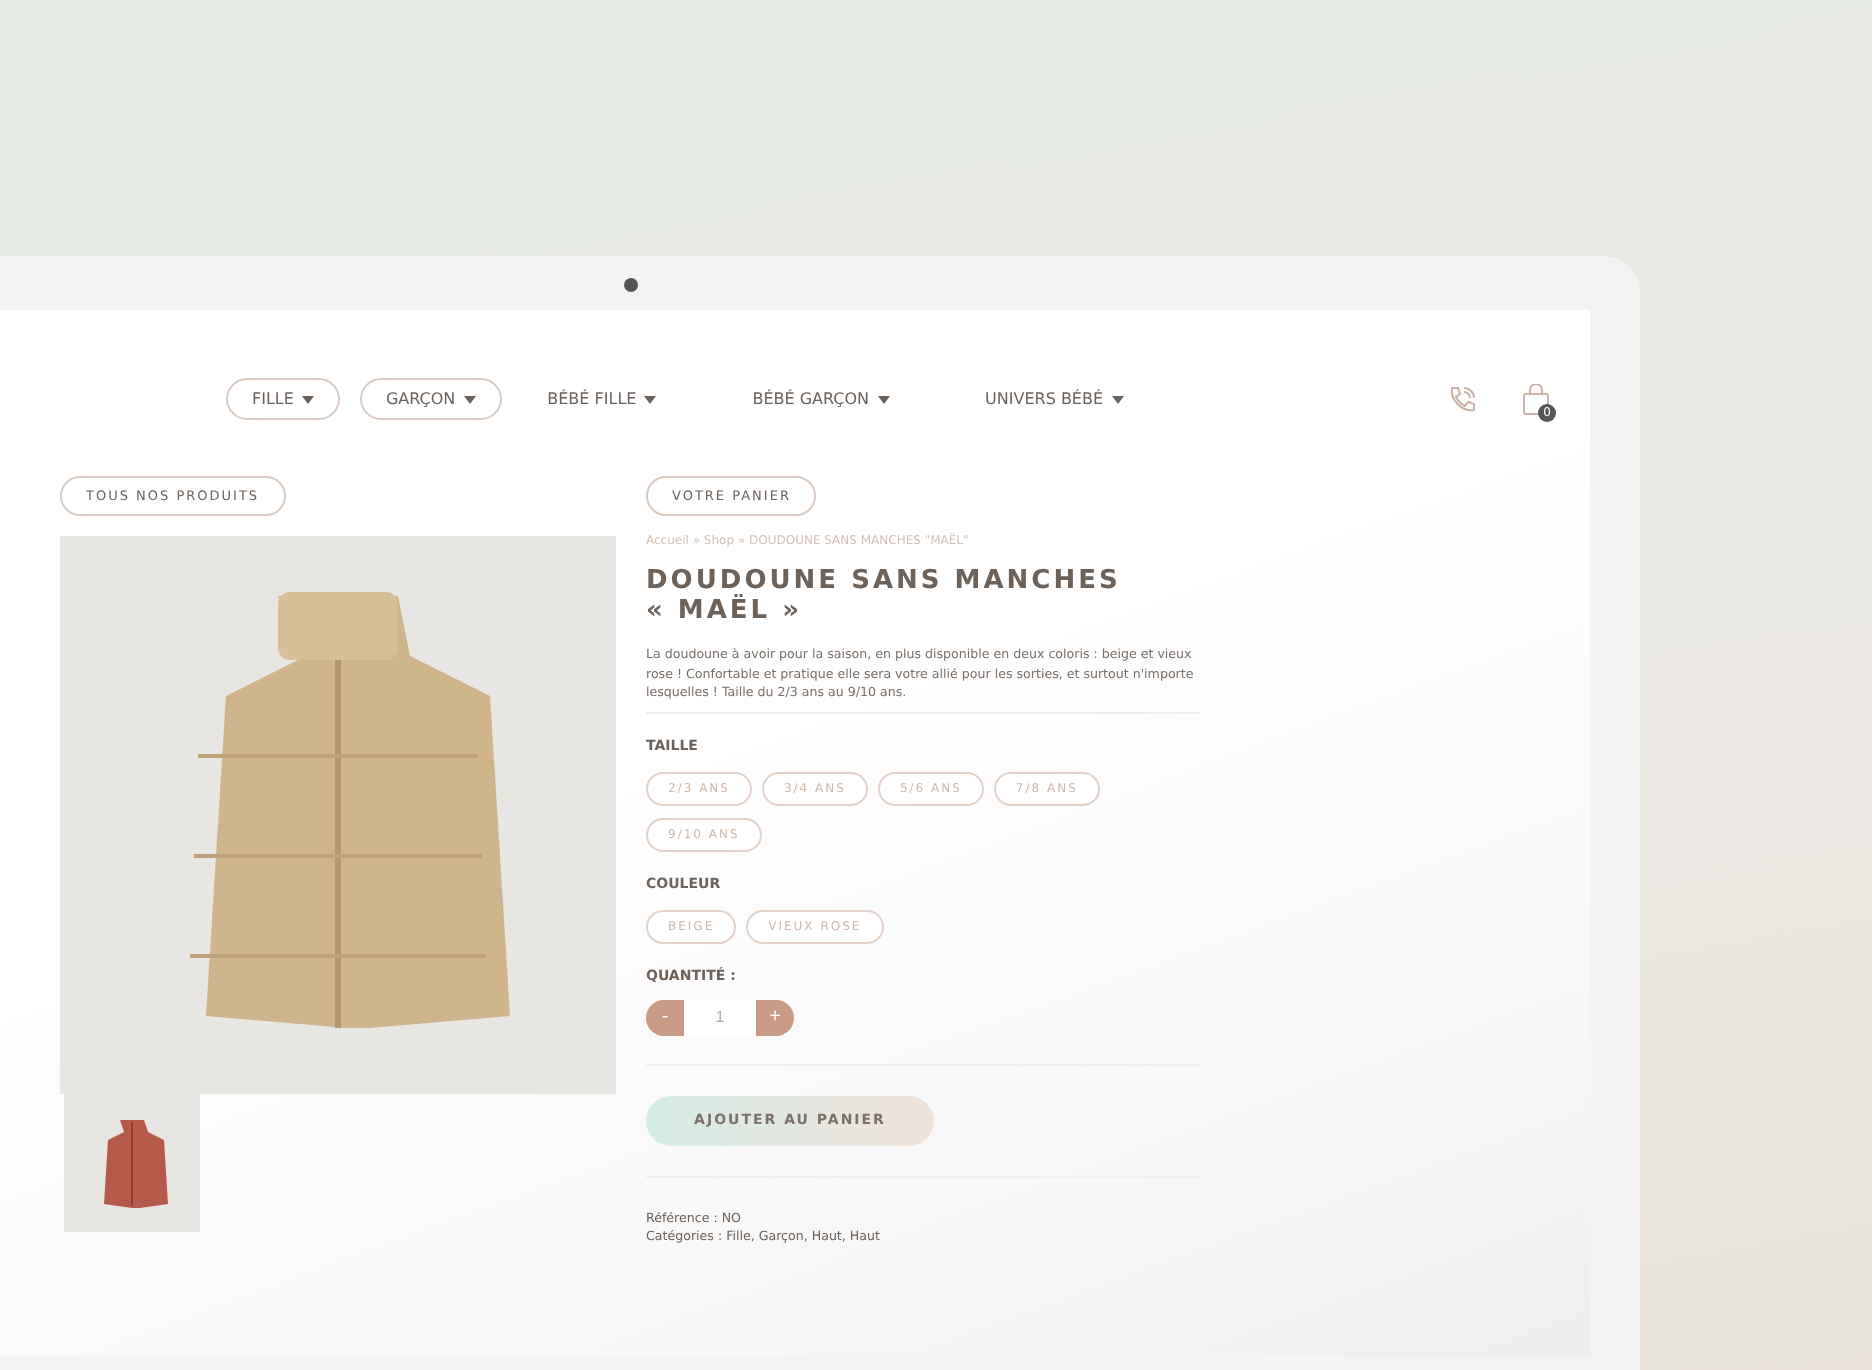 Image resolution: width=1872 pixels, height=1370 pixels. I want to click on product-thumbnail, so click(132, 1163).